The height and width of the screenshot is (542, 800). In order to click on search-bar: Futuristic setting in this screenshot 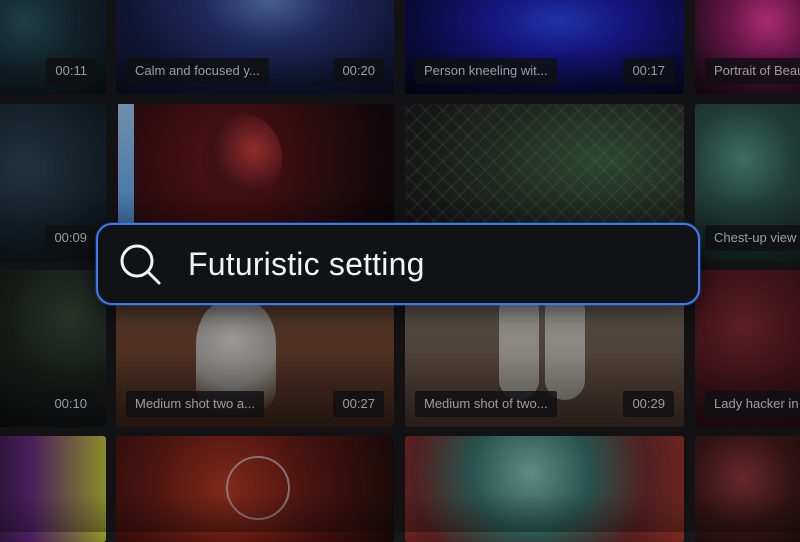, I will do `click(398, 264)`.